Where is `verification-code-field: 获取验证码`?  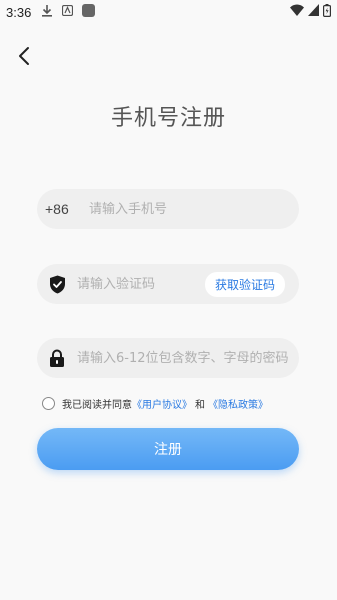 verification-code-field: 获取验证码 is located at coordinates (168, 284).